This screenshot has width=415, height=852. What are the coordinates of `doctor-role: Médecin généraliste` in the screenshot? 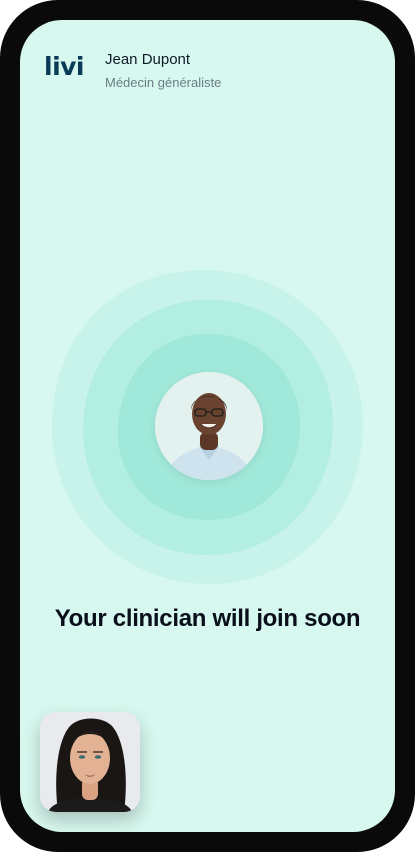 It's located at (163, 82).